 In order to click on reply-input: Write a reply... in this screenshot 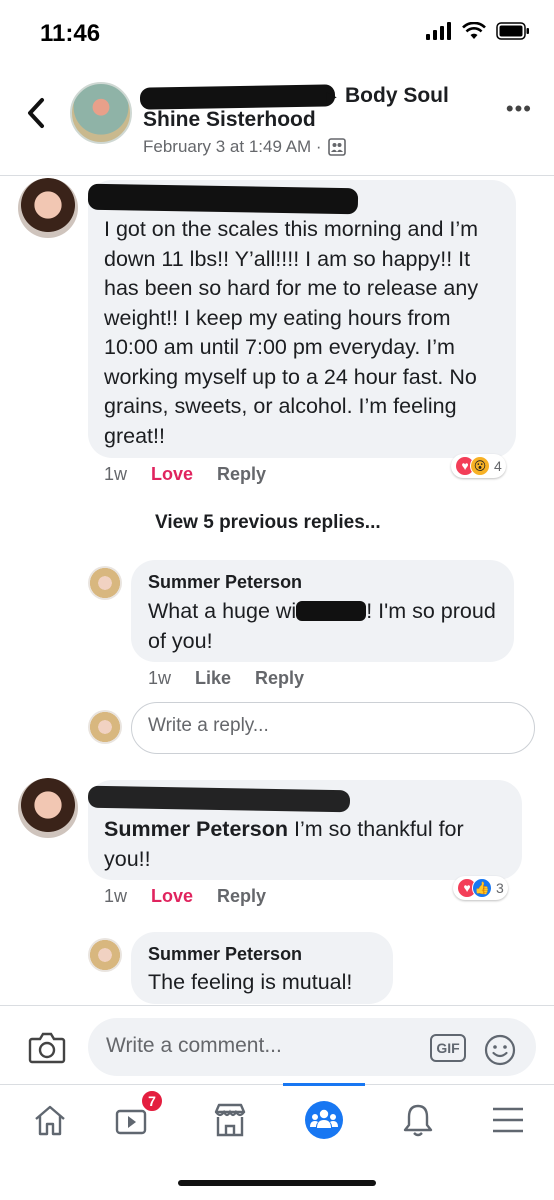, I will do `click(333, 728)`.